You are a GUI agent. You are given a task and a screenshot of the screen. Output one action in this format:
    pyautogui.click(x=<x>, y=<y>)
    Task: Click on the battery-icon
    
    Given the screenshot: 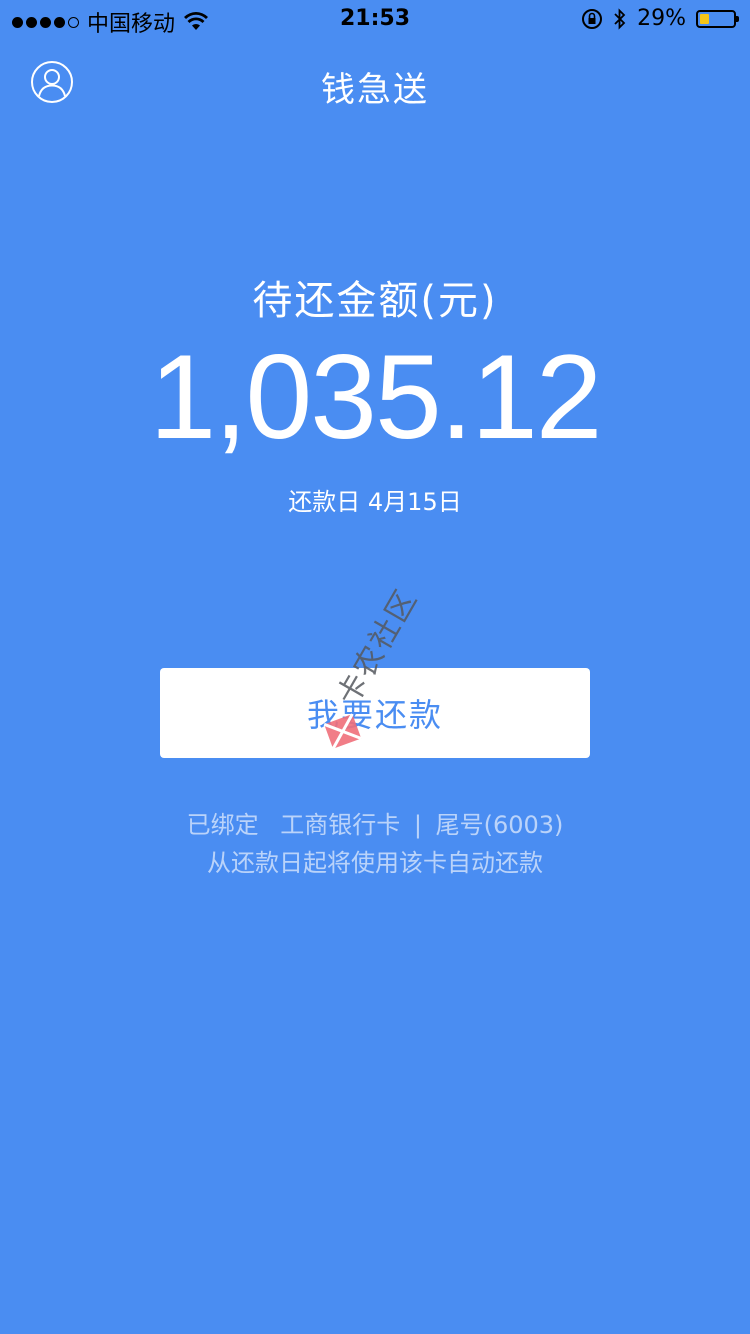 What is the action you would take?
    pyautogui.click(x=717, y=18)
    